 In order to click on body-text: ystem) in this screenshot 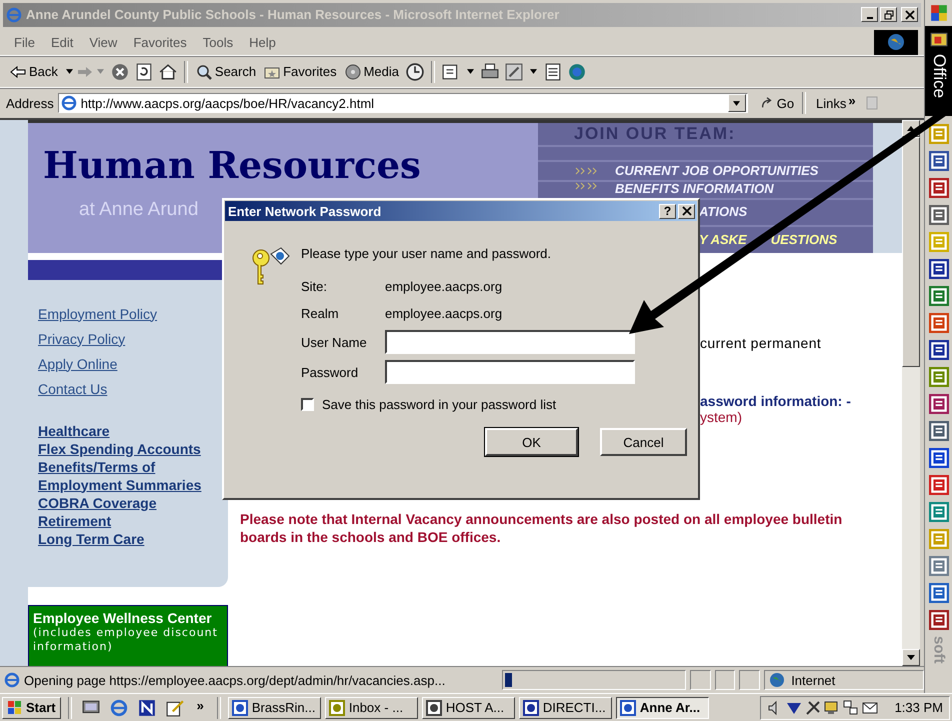, I will do `click(721, 416)`.